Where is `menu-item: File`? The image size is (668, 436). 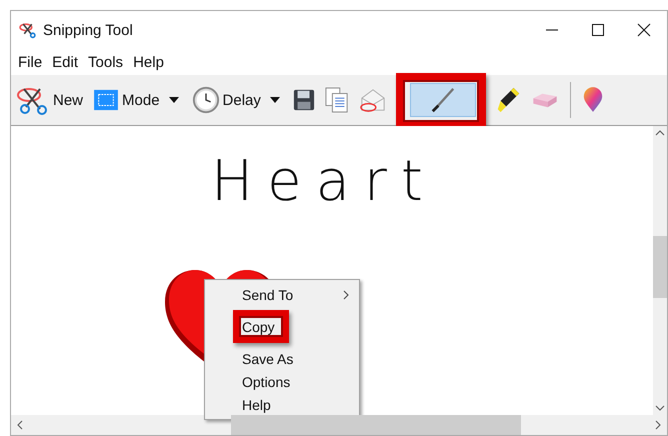 menu-item: File is located at coordinates (30, 62).